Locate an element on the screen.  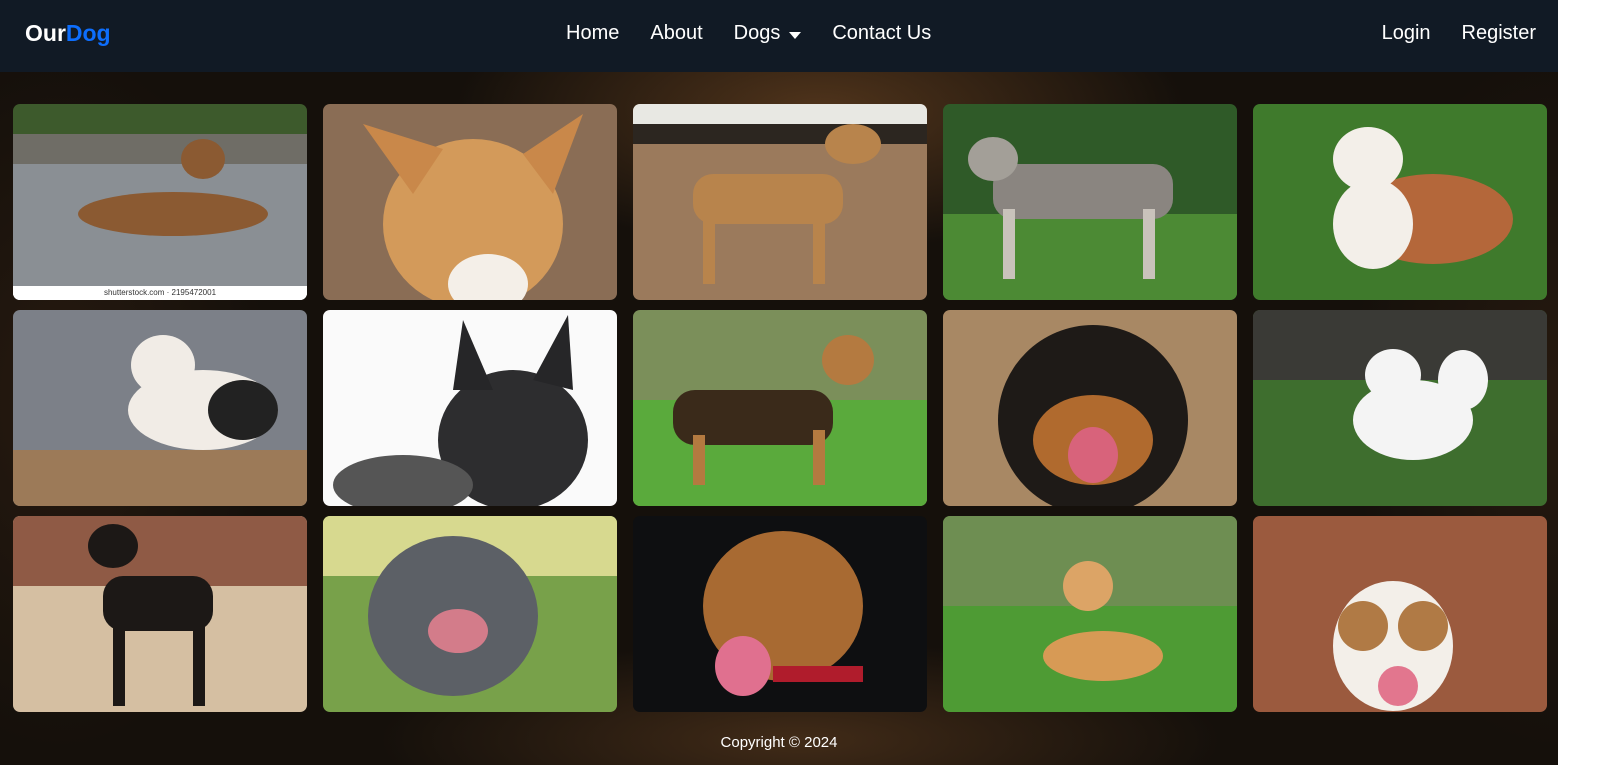
main-nav: Home About Dogs Contact Us is located at coordinates (764, 33).